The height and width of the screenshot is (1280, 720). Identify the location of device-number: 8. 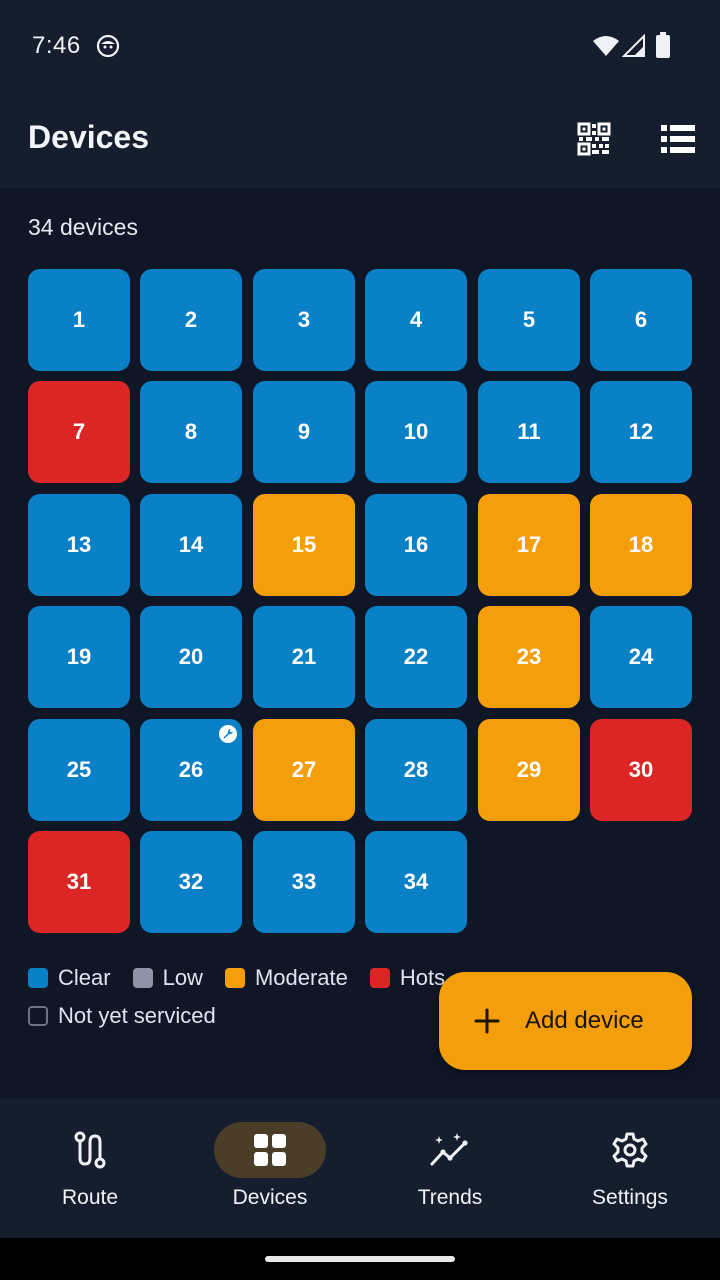
(191, 431).